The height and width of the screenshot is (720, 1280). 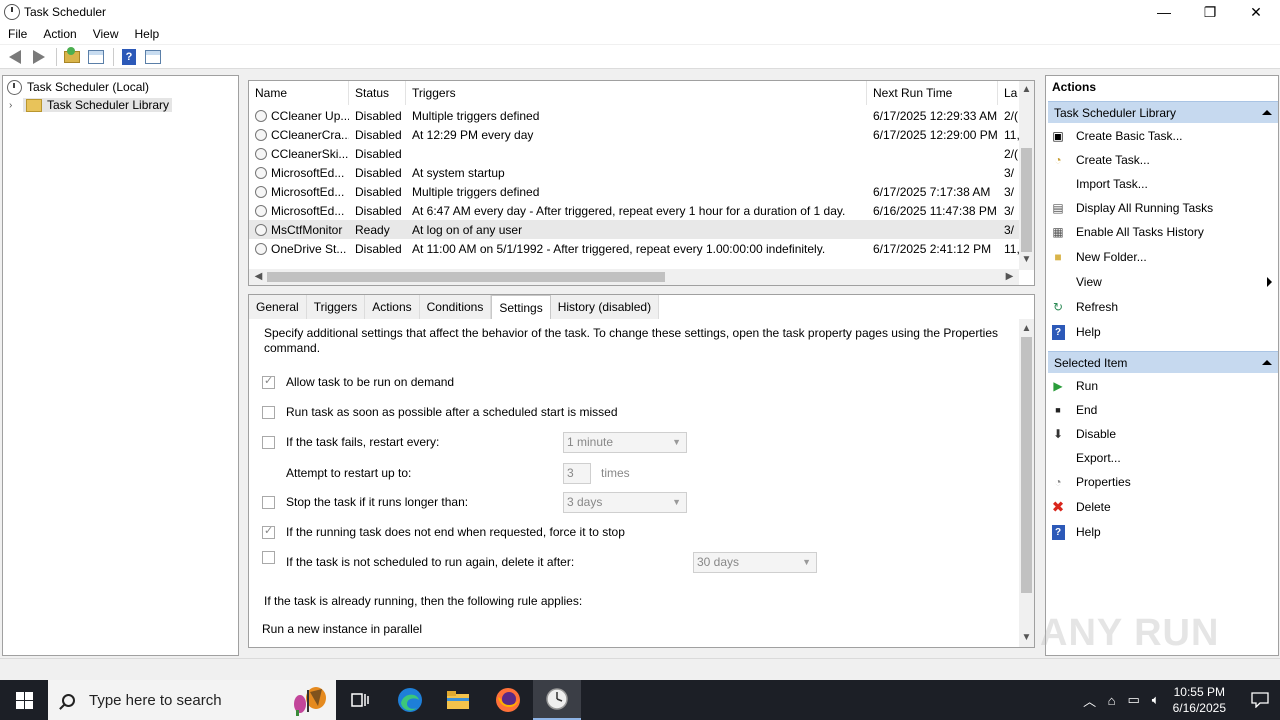 I want to click on forward-button, so click(x=39, y=57).